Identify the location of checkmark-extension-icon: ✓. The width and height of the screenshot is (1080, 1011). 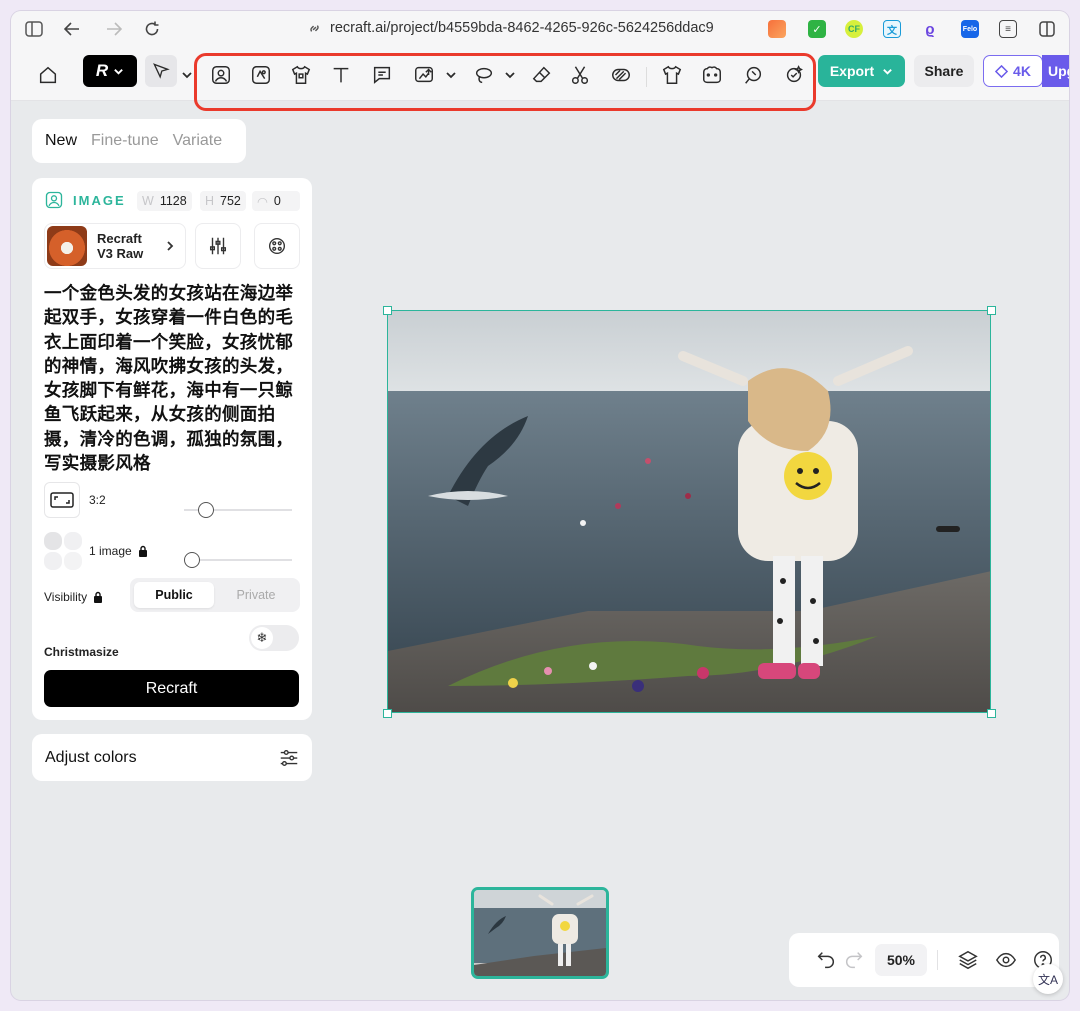
(817, 29).